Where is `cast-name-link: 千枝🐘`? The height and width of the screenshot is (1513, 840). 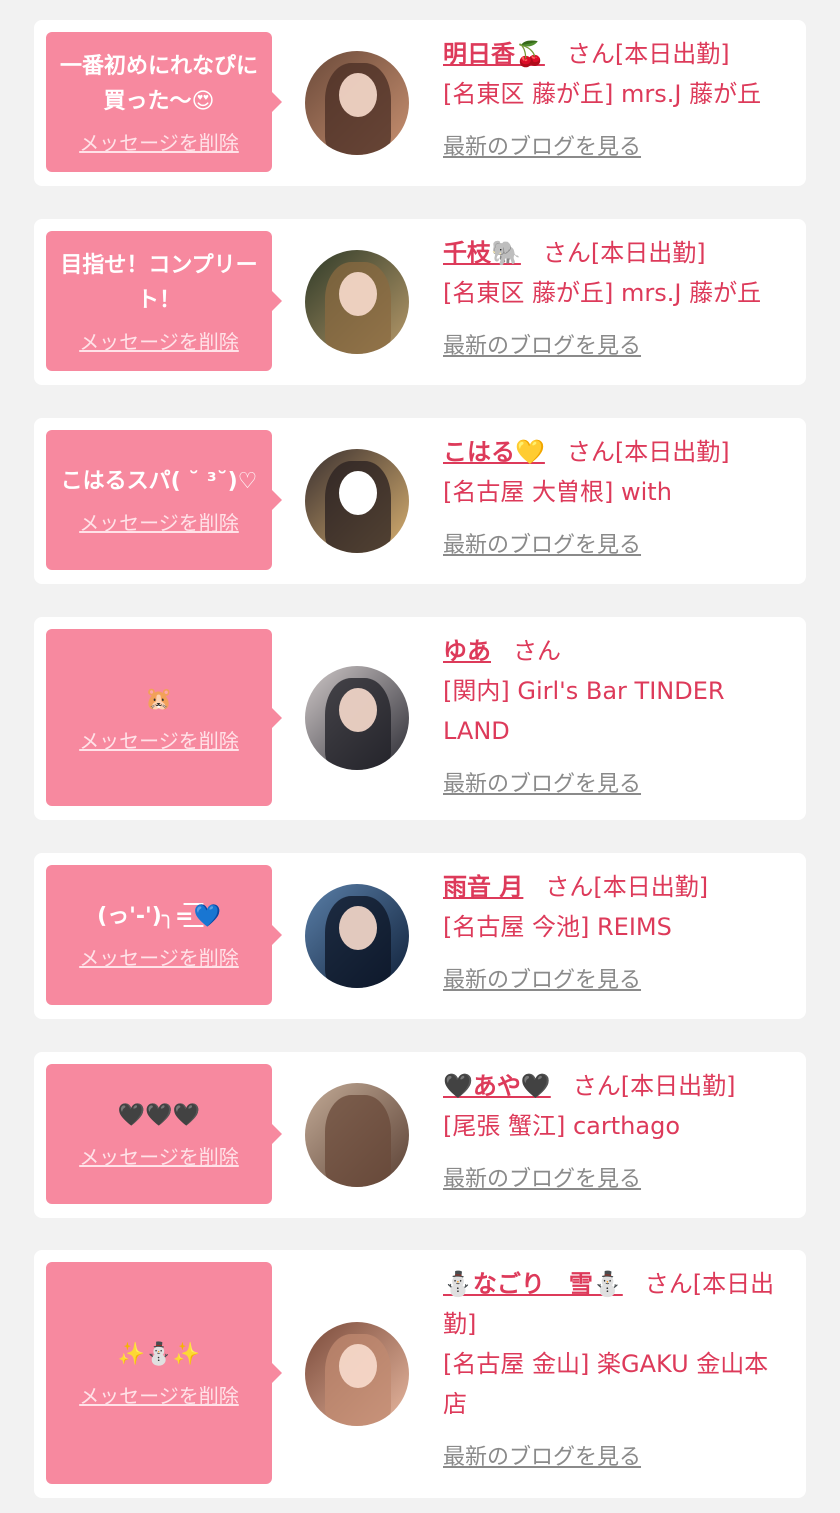
cast-name-link: 千枝🐘 is located at coordinates (482, 253).